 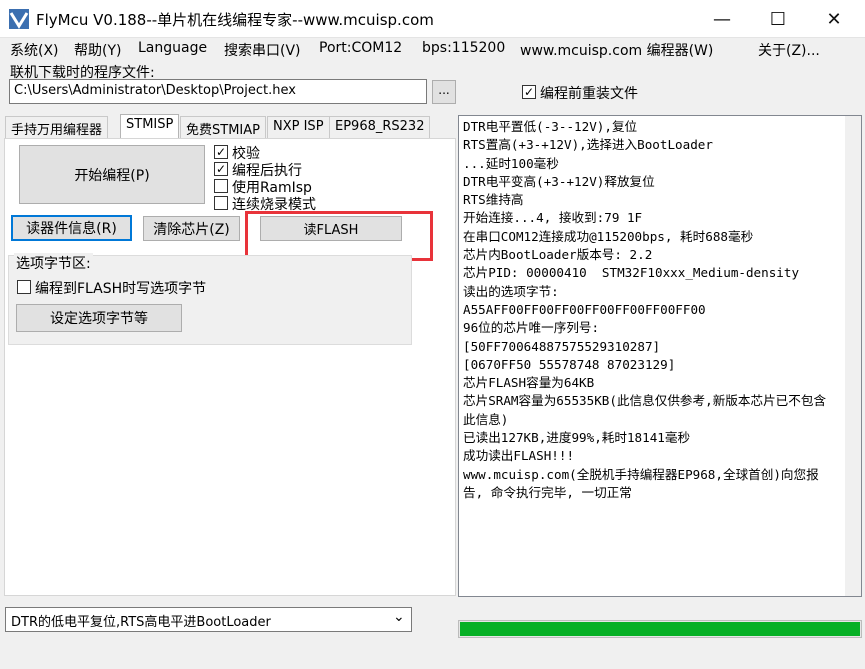 I want to click on log-line: A55AFF00FF00FF00FF00FF00FF00FF00, so click(x=584, y=309).